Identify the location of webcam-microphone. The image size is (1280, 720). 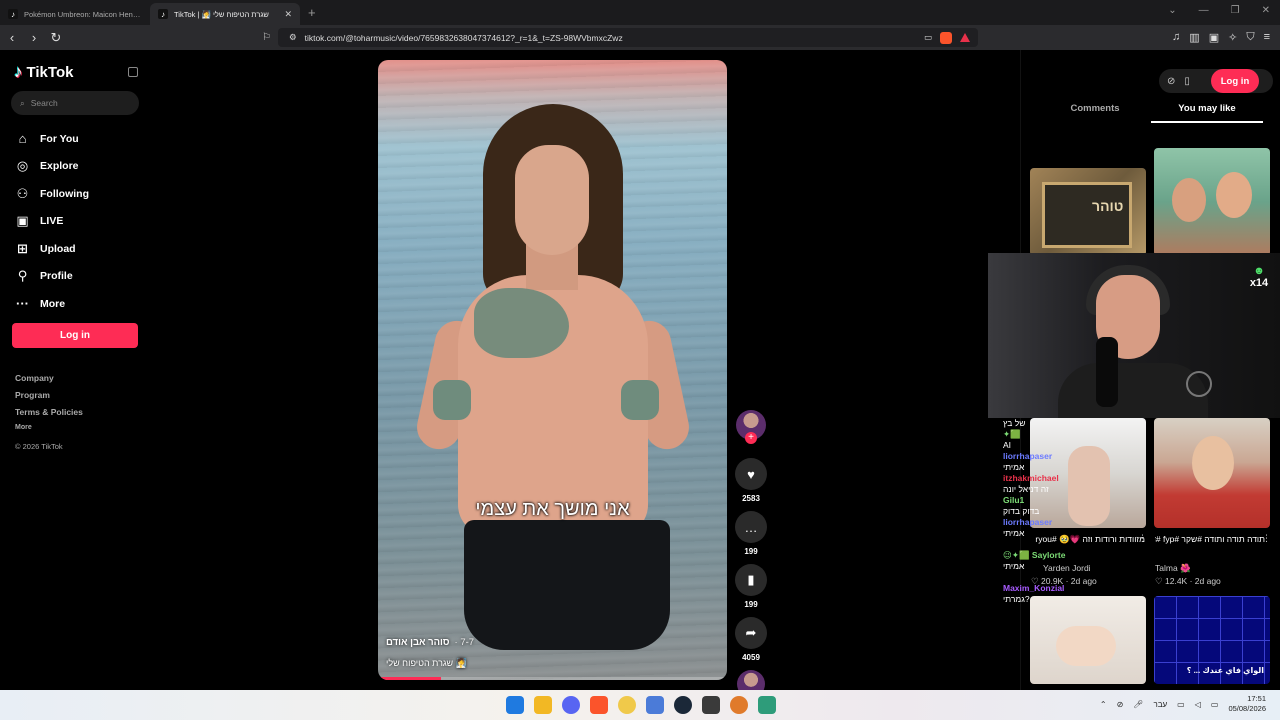
(1107, 372).